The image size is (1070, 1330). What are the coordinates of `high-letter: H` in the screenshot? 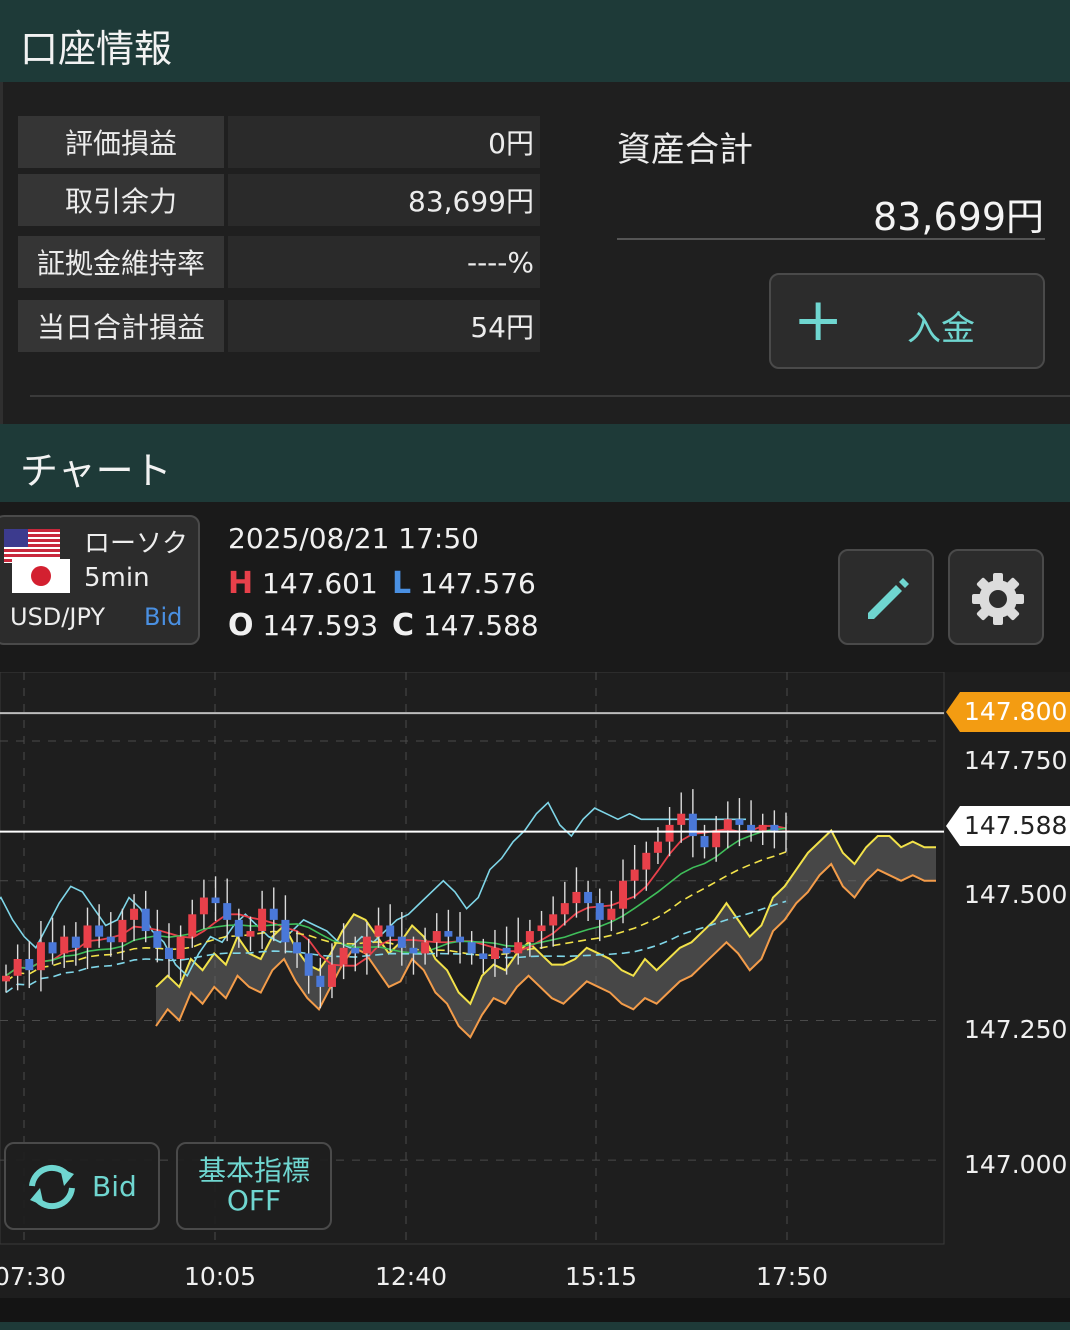 It's located at (241, 583).